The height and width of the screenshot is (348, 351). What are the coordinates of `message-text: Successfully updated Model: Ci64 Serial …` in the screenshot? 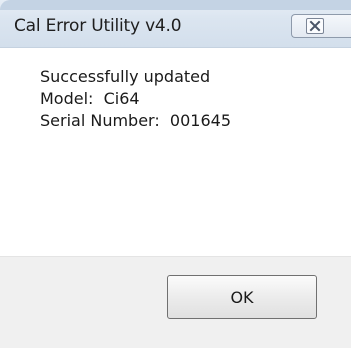 It's located at (135, 99).